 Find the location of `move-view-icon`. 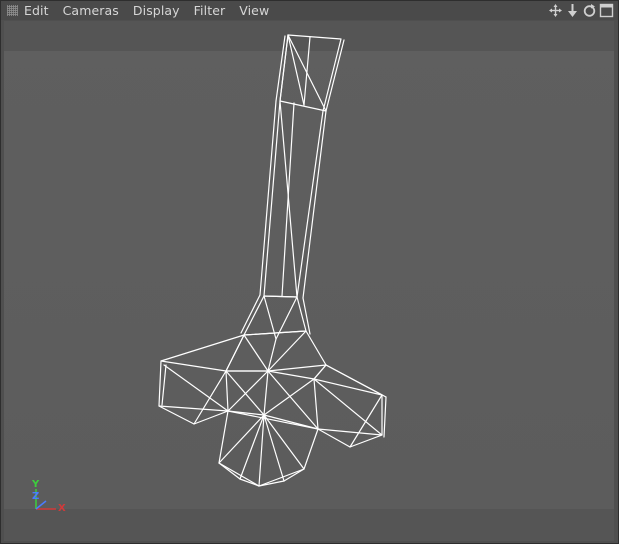

move-view-icon is located at coordinates (555, 10).